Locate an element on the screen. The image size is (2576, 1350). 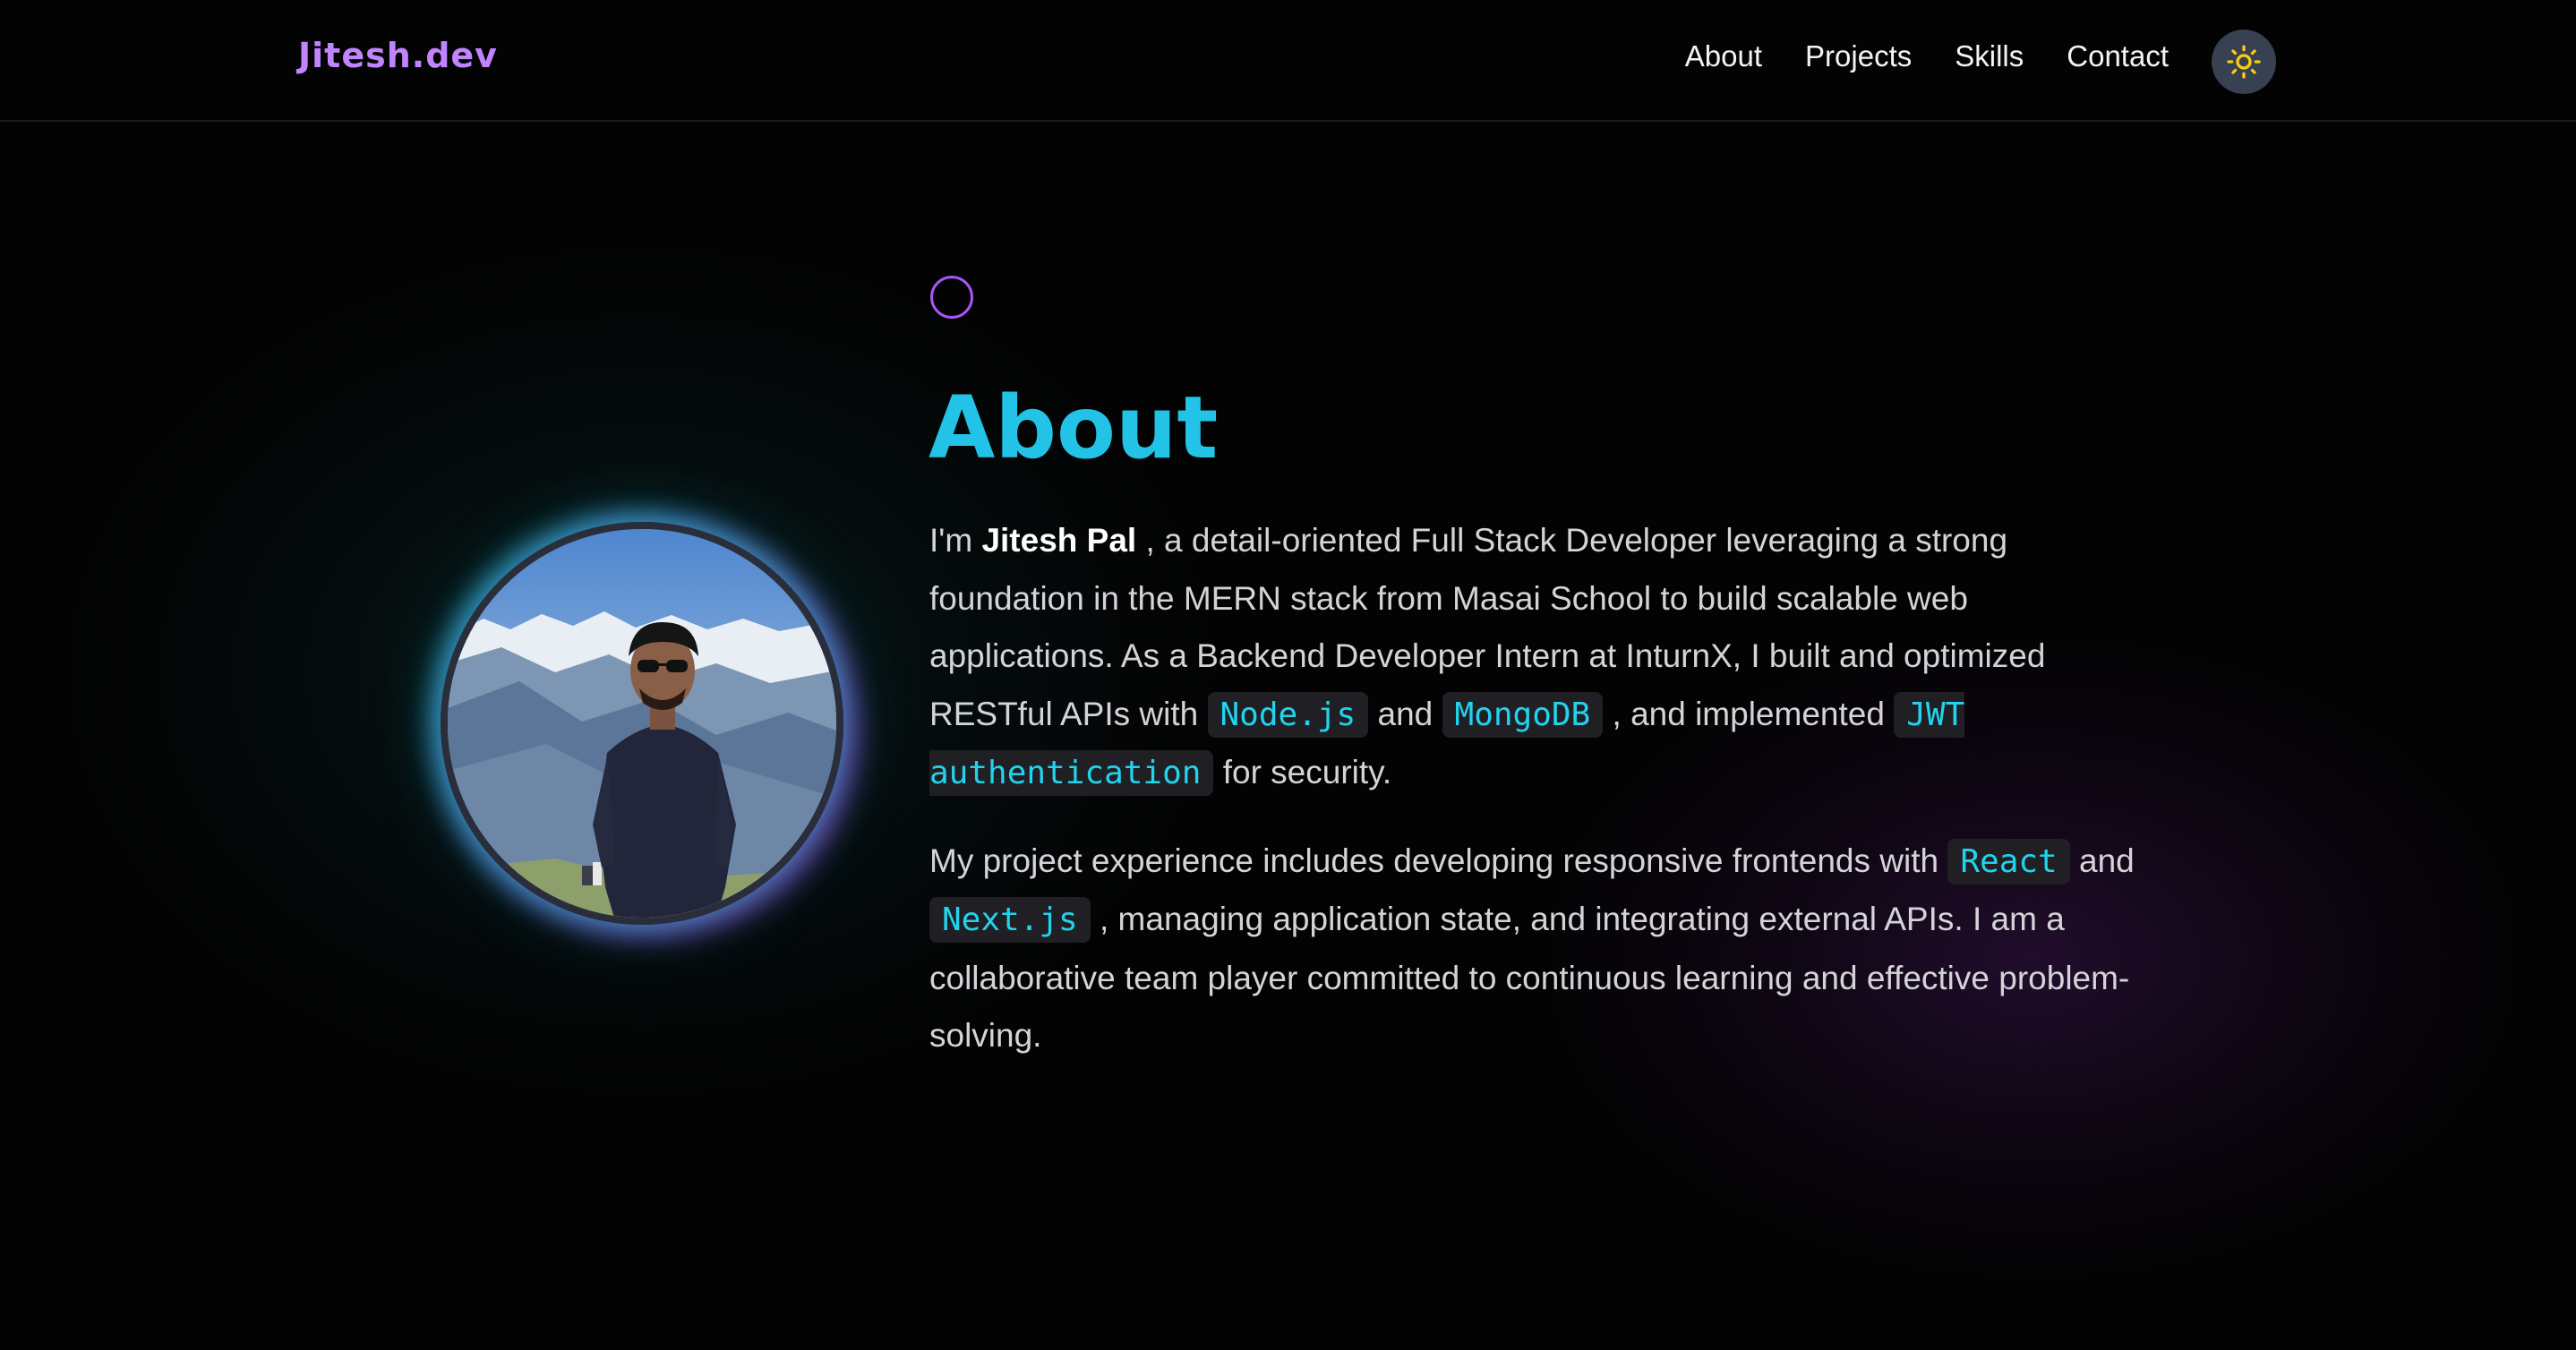
nav-link-projects: Projects is located at coordinates (1858, 56).